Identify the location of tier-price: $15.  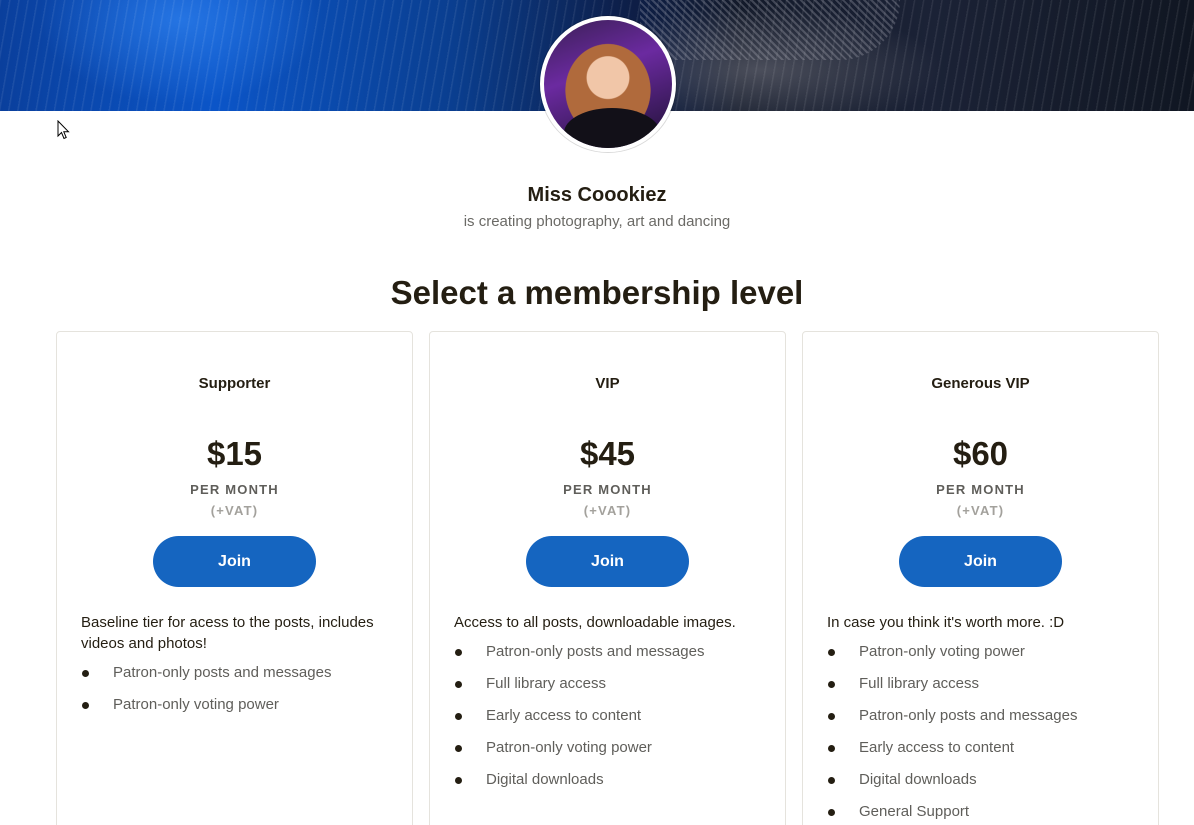
(234, 453).